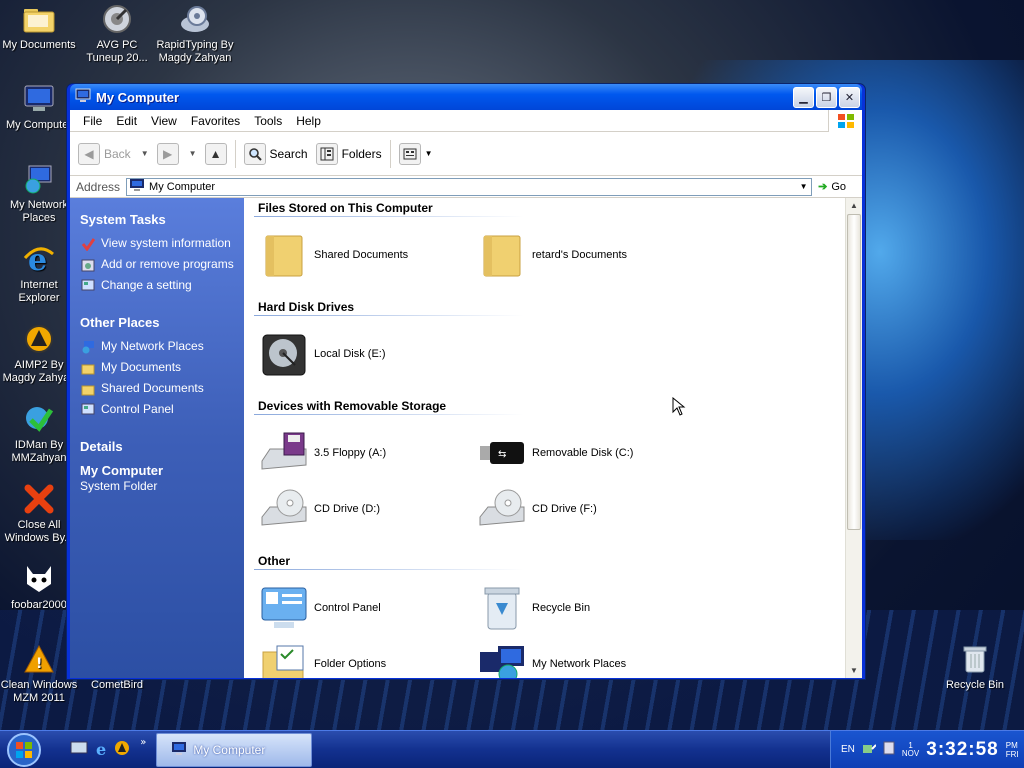 The height and width of the screenshot is (768, 1024). What do you see at coordinates (158, 347) in the screenshot?
I see `place-my-network-places: My Network Places` at bounding box center [158, 347].